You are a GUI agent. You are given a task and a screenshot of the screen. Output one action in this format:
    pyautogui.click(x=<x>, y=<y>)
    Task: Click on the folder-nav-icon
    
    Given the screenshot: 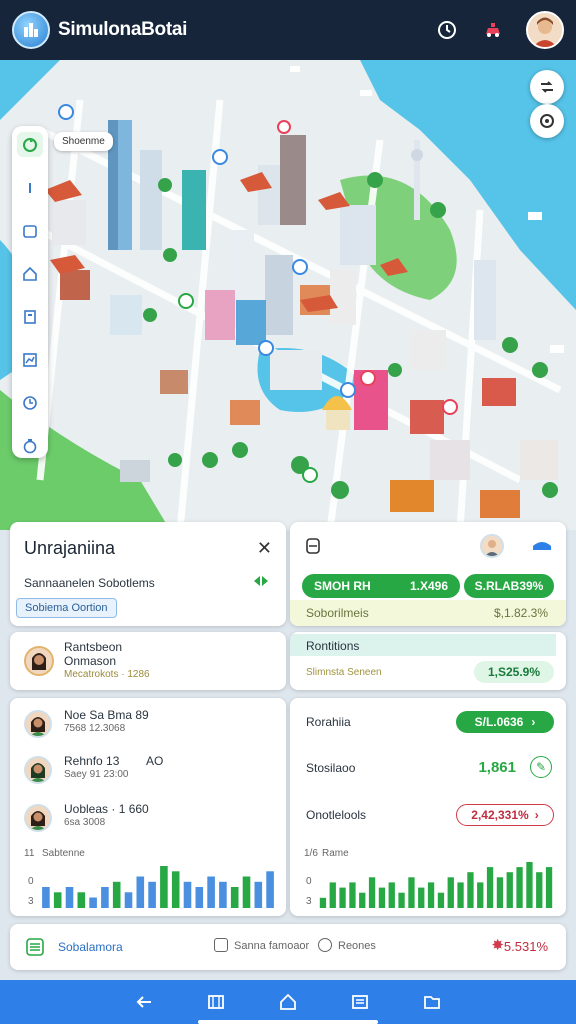 What is the action you would take?
    pyautogui.click(x=432, y=1002)
    